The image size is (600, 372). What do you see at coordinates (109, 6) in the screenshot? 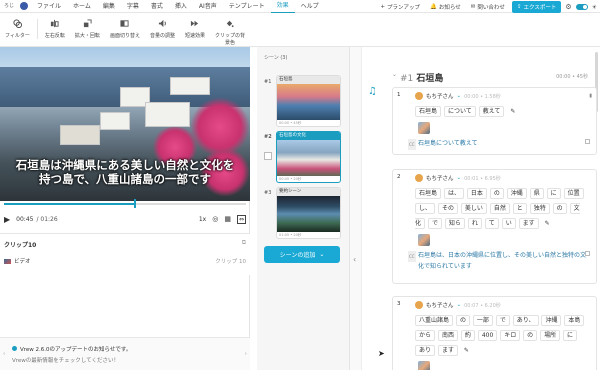
I see `menu-edit: 編集` at bounding box center [109, 6].